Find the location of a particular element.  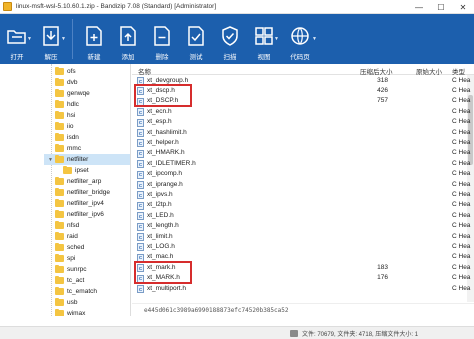

compressed-size: 183 is located at coordinates (382, 267).